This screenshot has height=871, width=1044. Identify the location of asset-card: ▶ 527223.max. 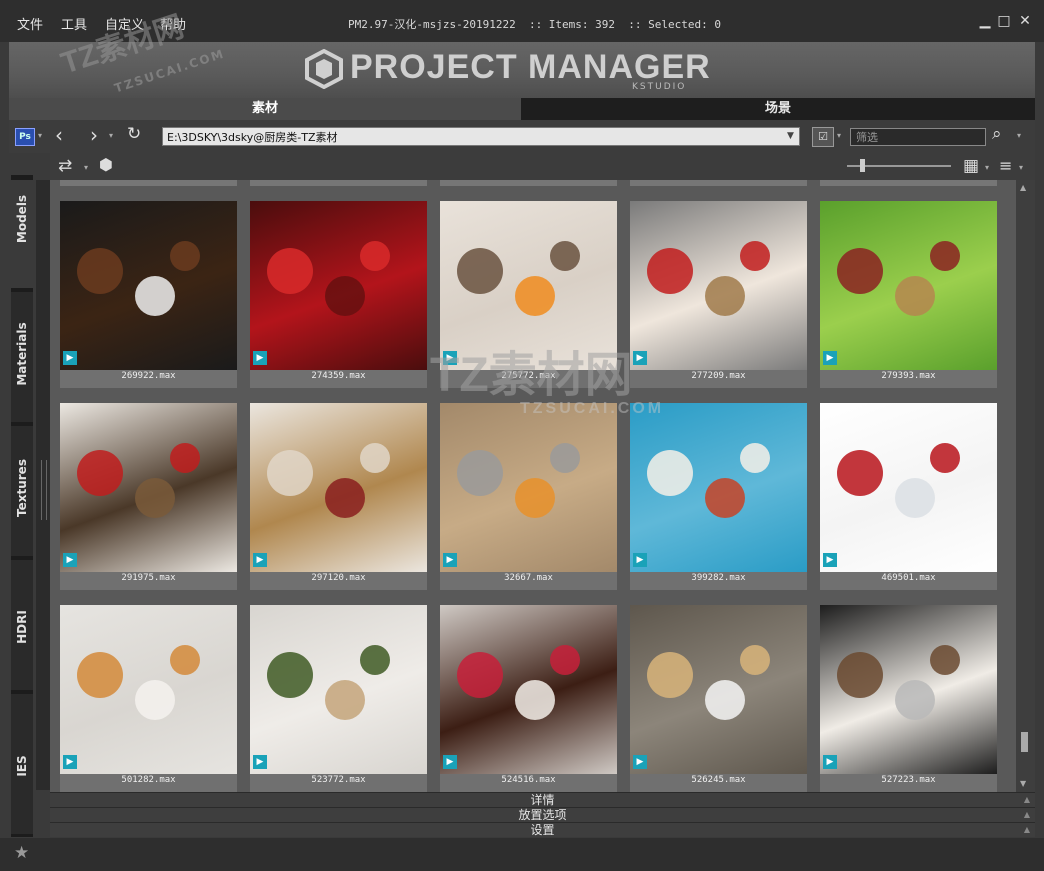
(908, 698).